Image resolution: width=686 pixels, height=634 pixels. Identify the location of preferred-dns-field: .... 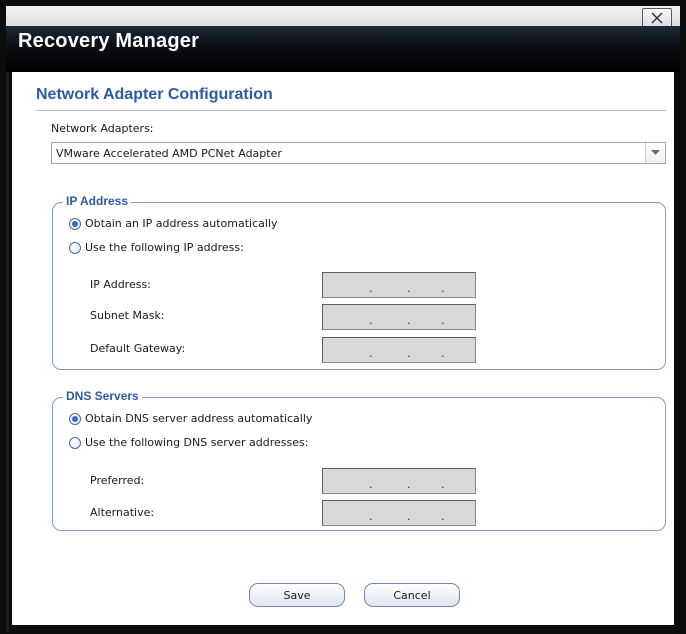
(399, 481).